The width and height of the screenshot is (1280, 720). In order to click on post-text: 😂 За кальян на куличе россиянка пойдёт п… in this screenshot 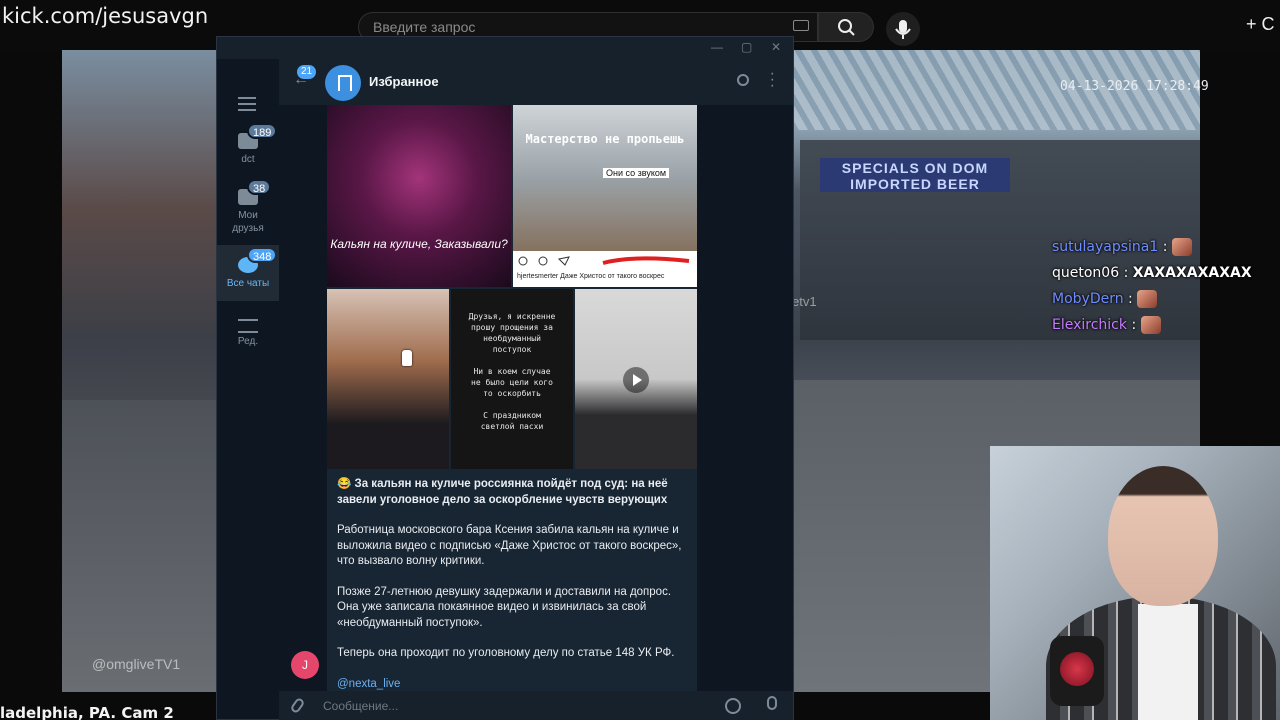, I will do `click(513, 584)`.